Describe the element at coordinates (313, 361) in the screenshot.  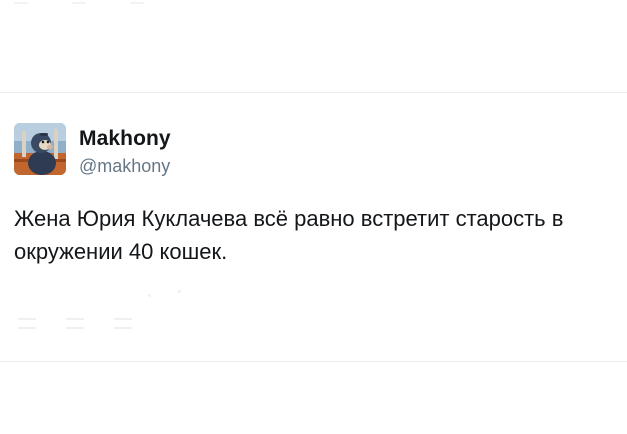
I see `divider-bottom` at that location.